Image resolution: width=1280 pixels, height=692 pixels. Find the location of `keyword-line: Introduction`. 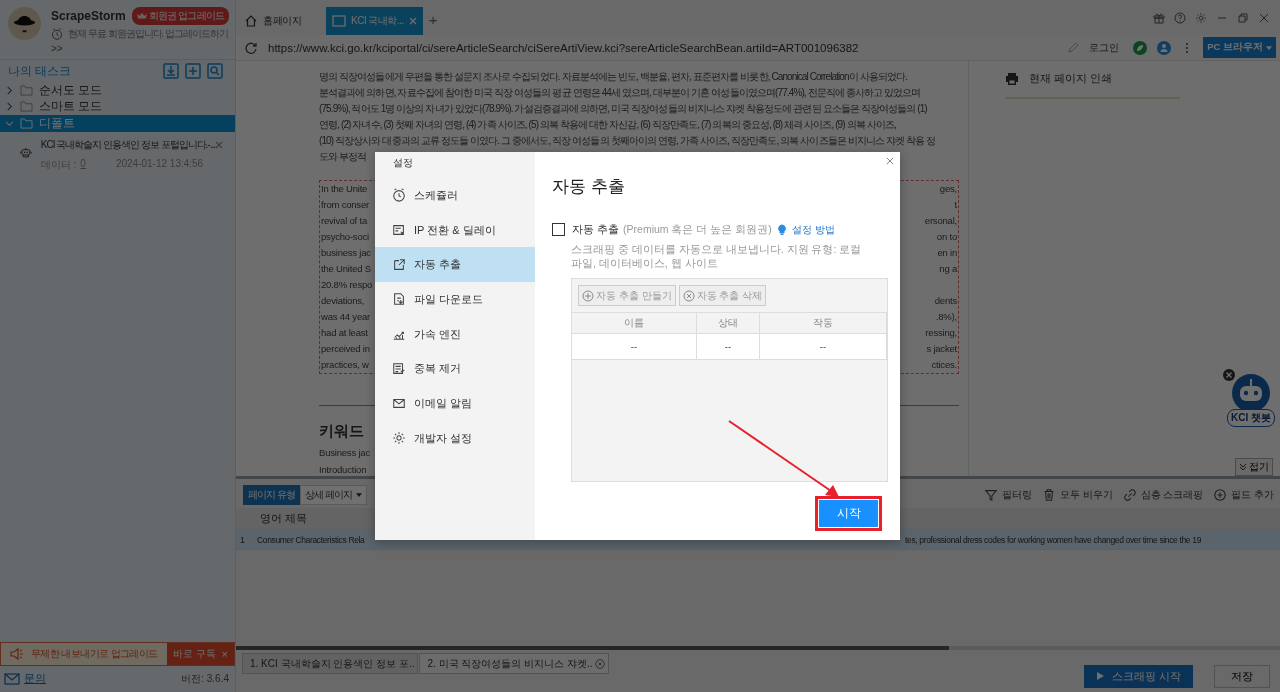

keyword-line: Introduction is located at coordinates (343, 469).